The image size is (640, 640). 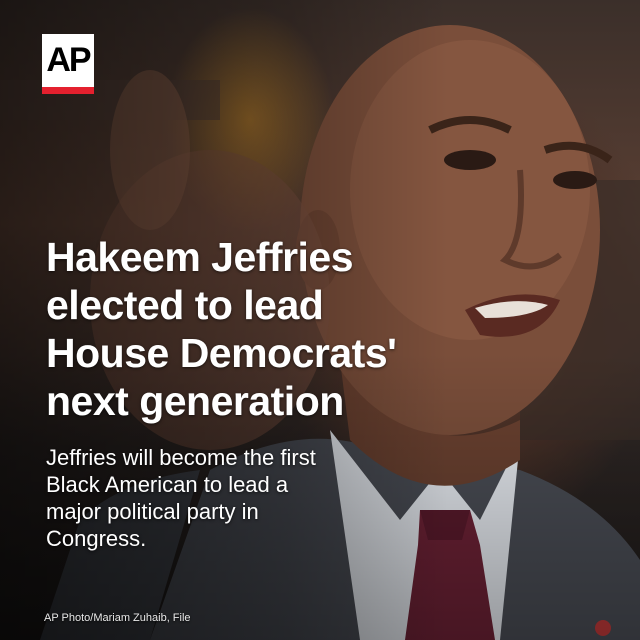 I want to click on ap-logo-text: AP, so click(x=68, y=60).